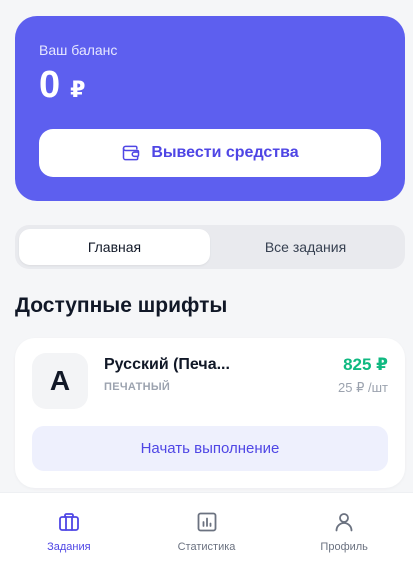  Describe the element at coordinates (225, 152) in the screenshot. I see `withdraw-label: Вывести средства` at that location.